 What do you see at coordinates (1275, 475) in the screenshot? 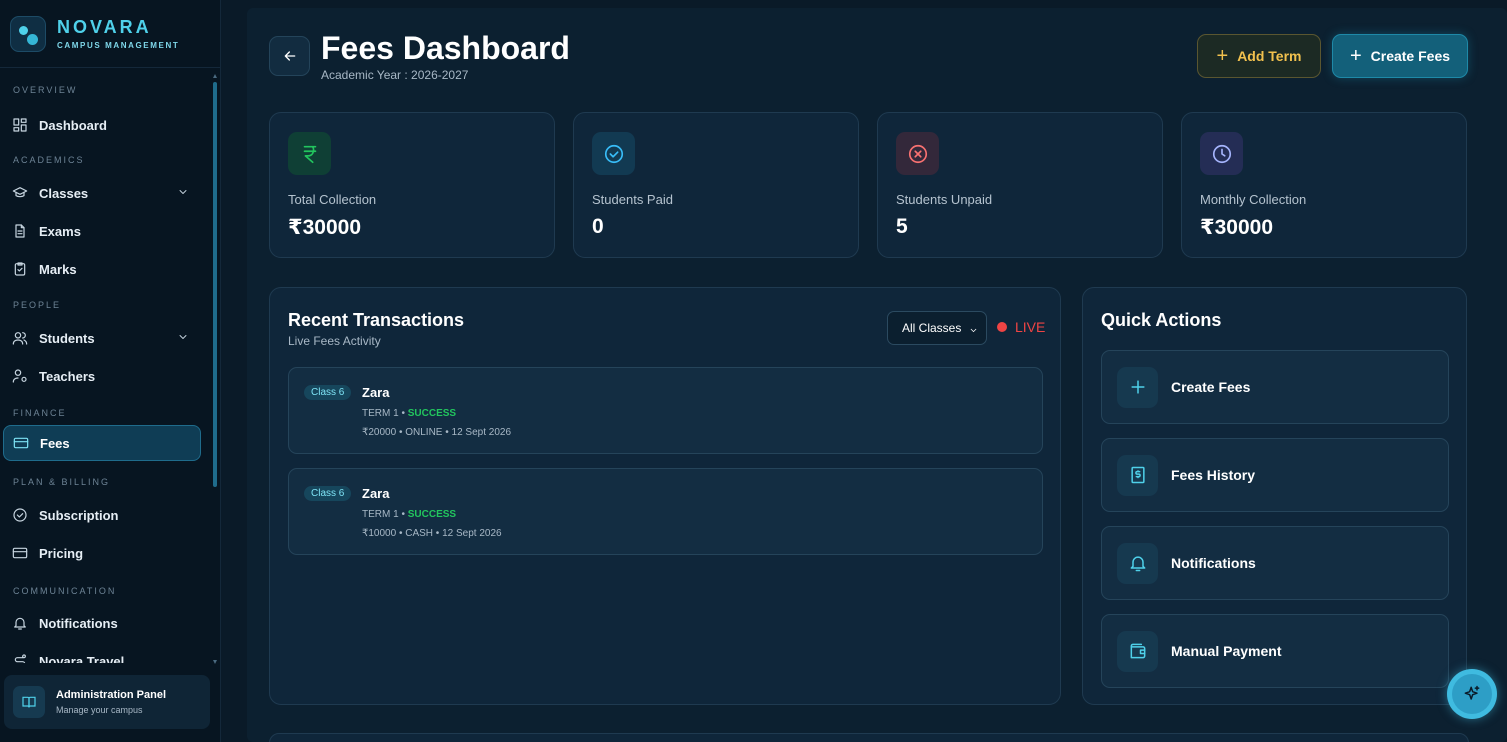
I see `quick-action-fees-history: Fees History` at bounding box center [1275, 475].